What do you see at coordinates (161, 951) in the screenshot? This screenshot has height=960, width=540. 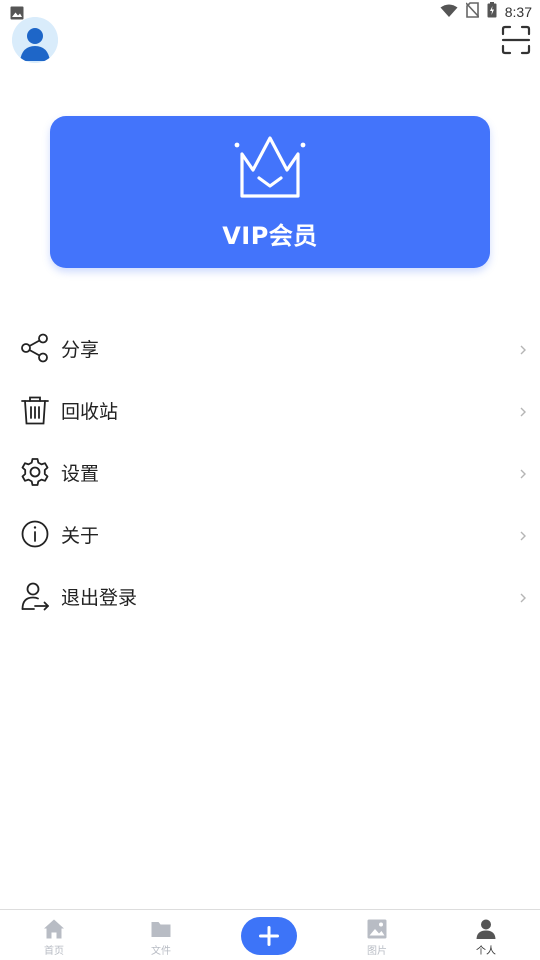 I see `nav-label: 文件` at bounding box center [161, 951].